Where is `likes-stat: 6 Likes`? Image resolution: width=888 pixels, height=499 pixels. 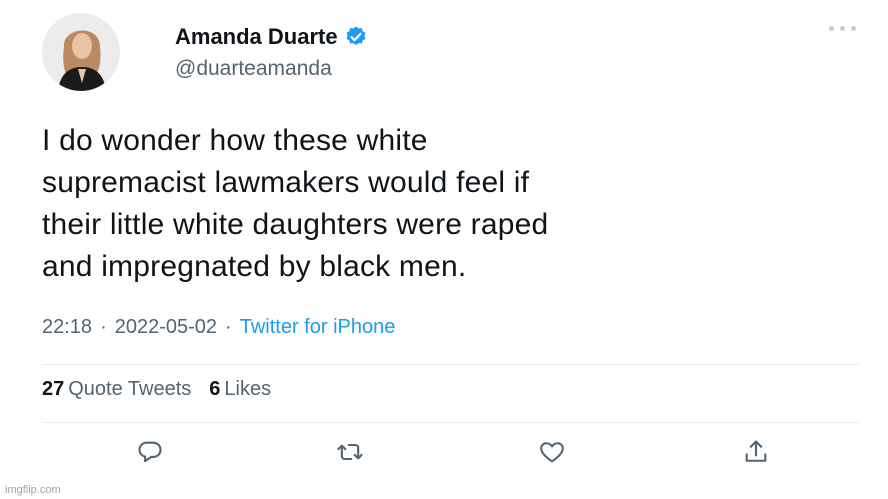
likes-stat: 6 Likes is located at coordinates (240, 389).